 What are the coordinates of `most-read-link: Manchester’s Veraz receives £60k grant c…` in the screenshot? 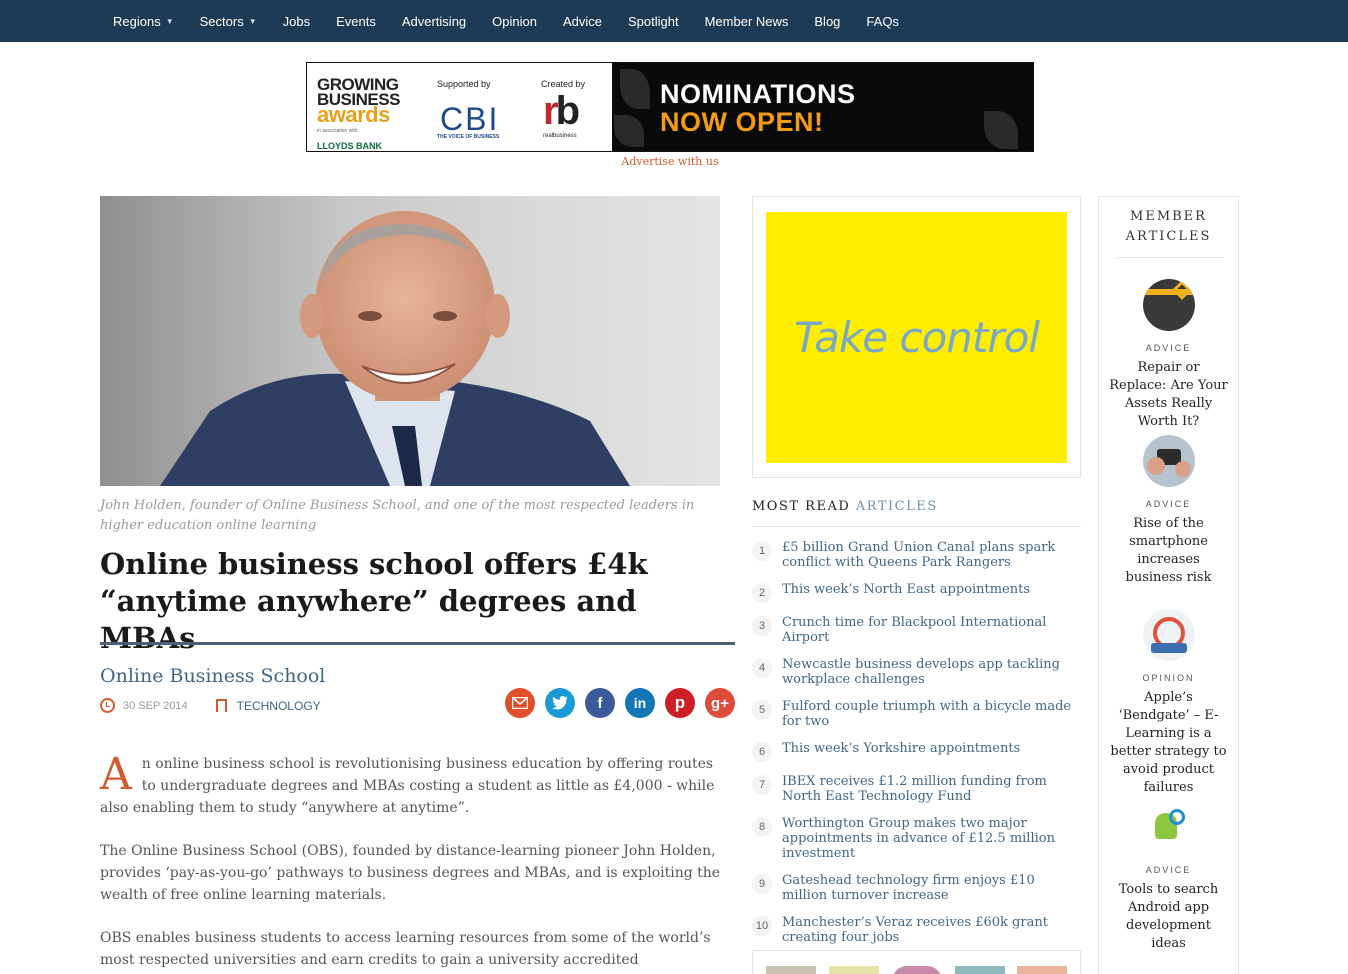 It's located at (932, 930).